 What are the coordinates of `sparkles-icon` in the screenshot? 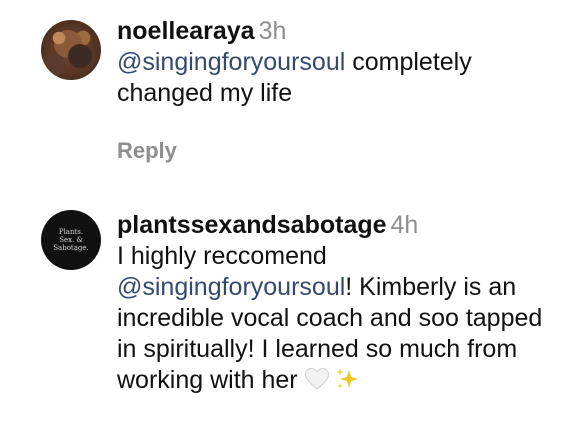 It's located at (347, 379).